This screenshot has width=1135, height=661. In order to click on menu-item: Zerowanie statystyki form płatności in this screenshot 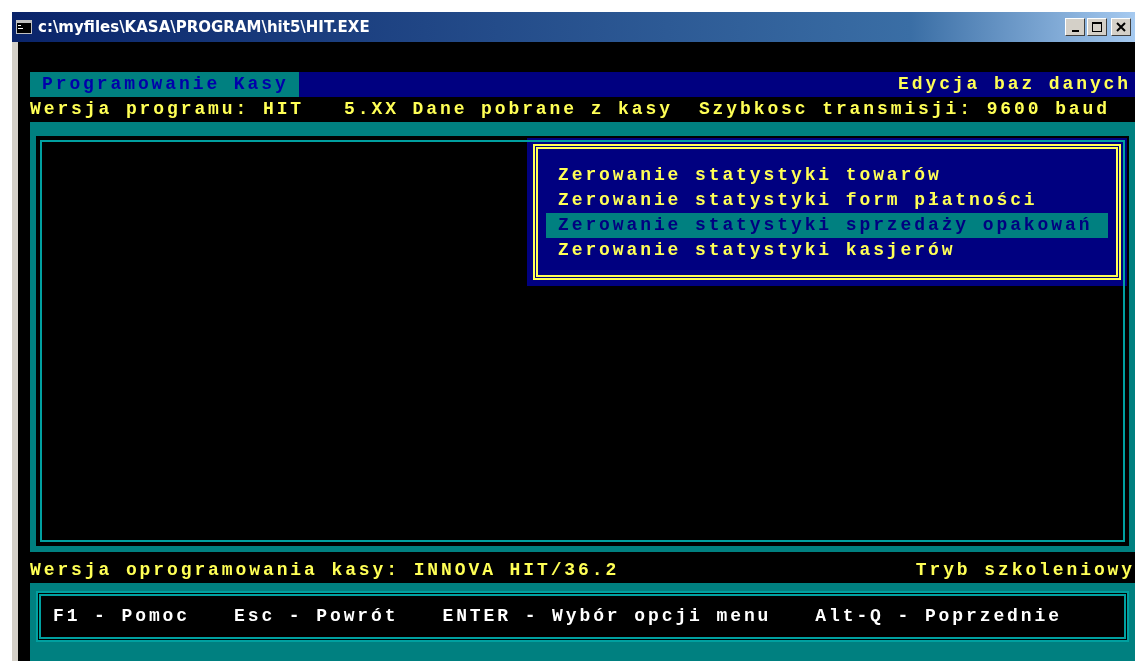, I will do `click(827, 200)`.